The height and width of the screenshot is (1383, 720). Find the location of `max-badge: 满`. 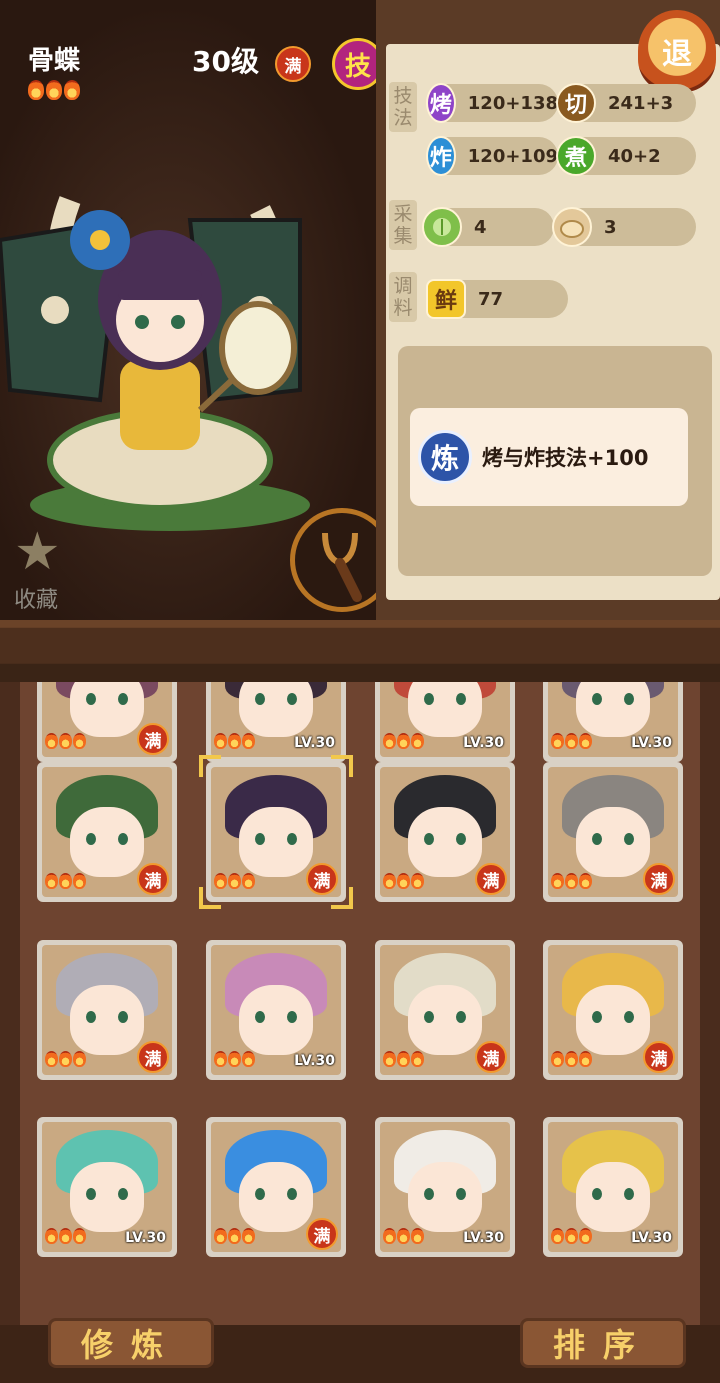

max-badge: 满 is located at coordinates (293, 64).